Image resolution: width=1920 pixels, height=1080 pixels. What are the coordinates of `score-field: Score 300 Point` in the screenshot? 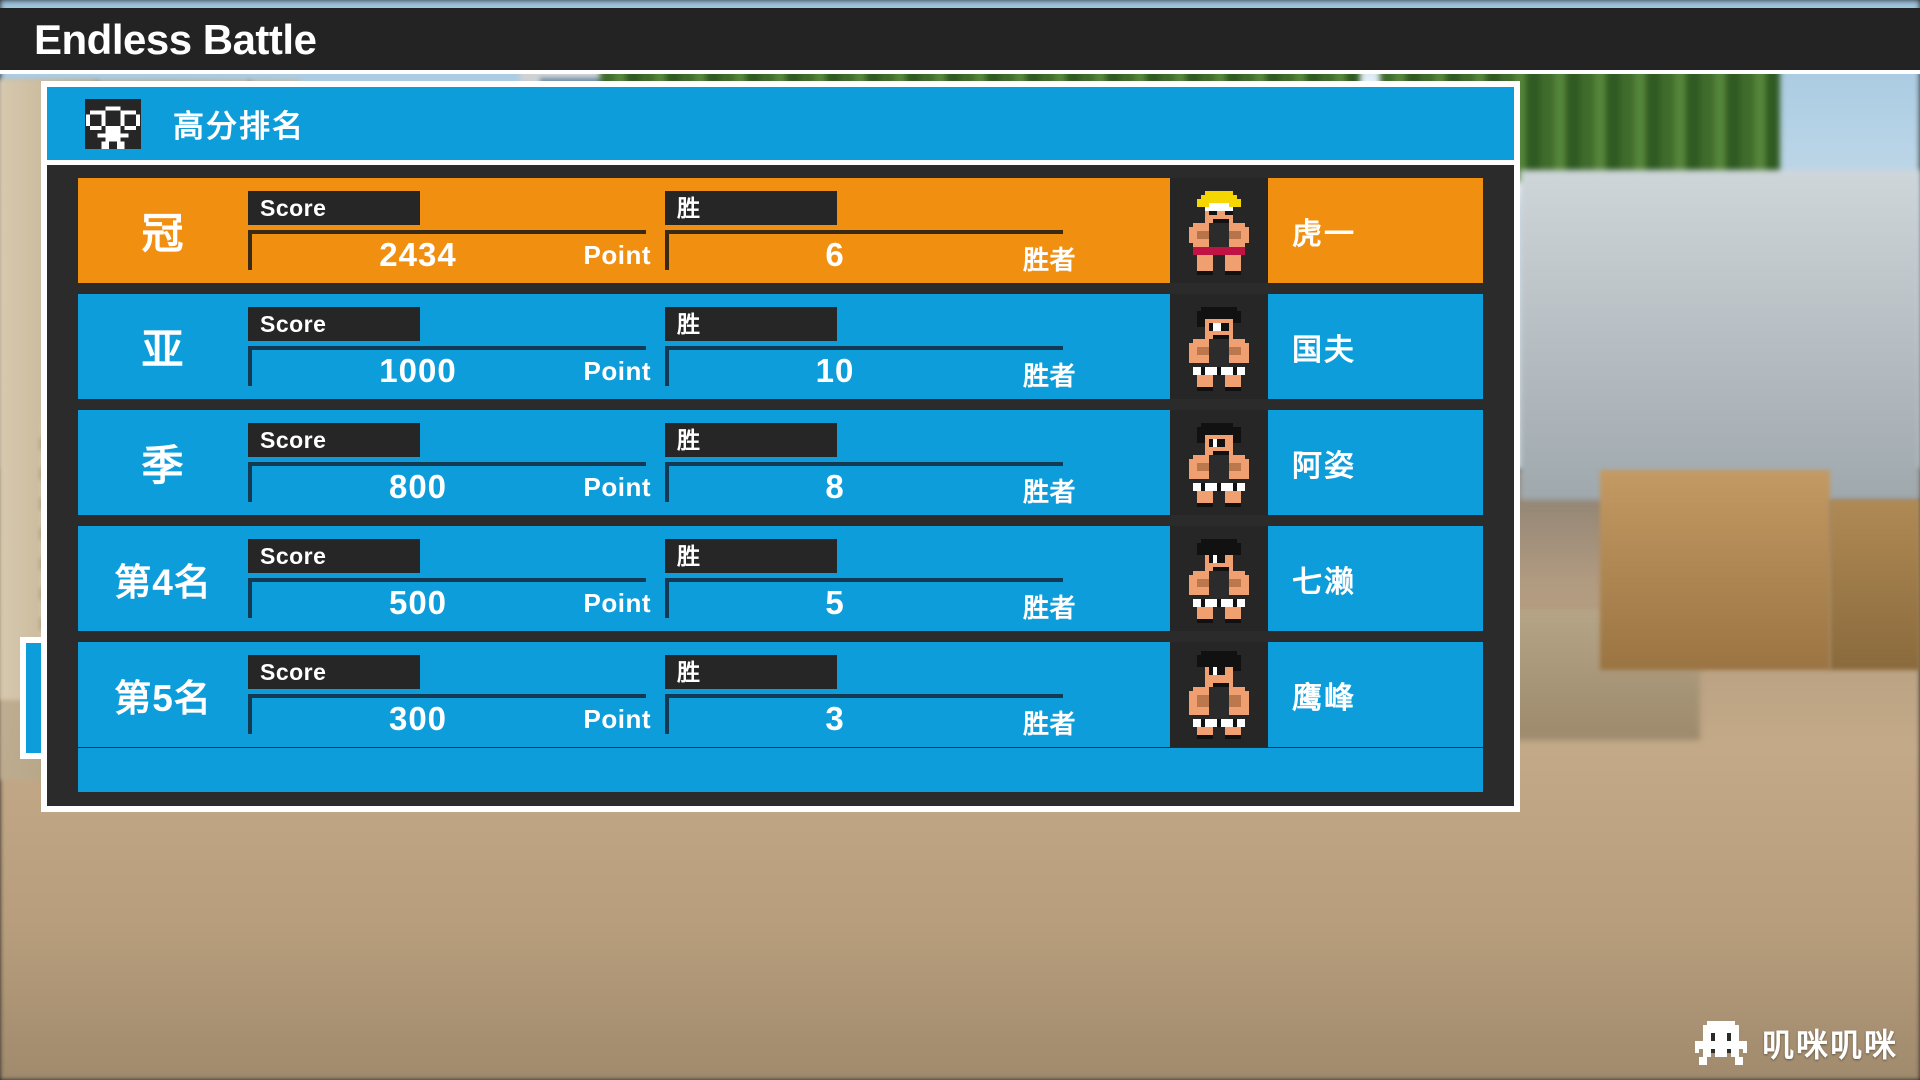 It's located at (456, 694).